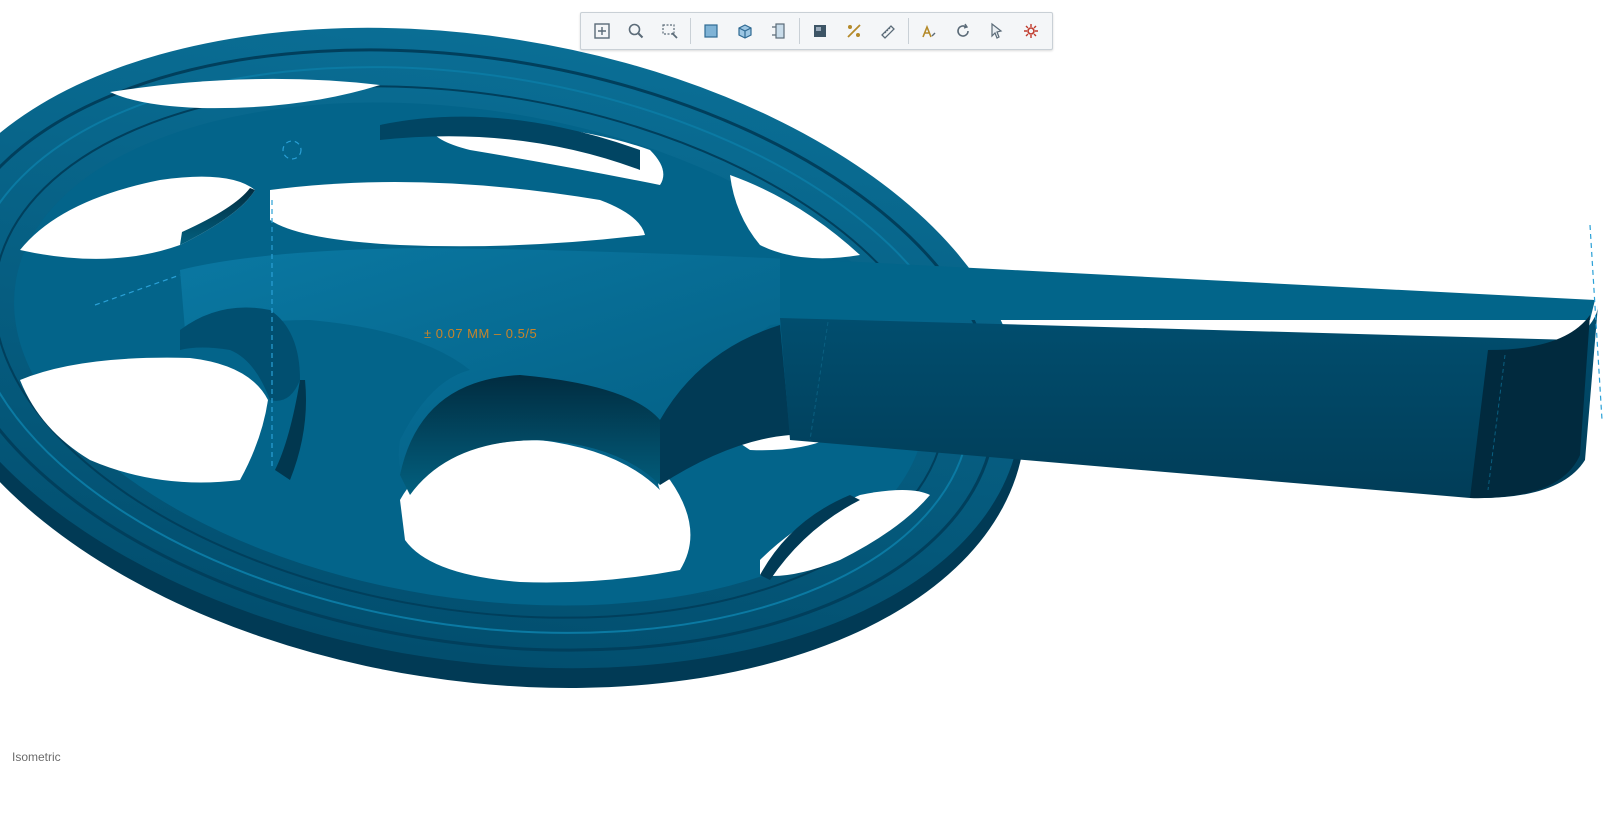  Describe the element at coordinates (888, 31) in the screenshot. I see `measure-icon` at that location.